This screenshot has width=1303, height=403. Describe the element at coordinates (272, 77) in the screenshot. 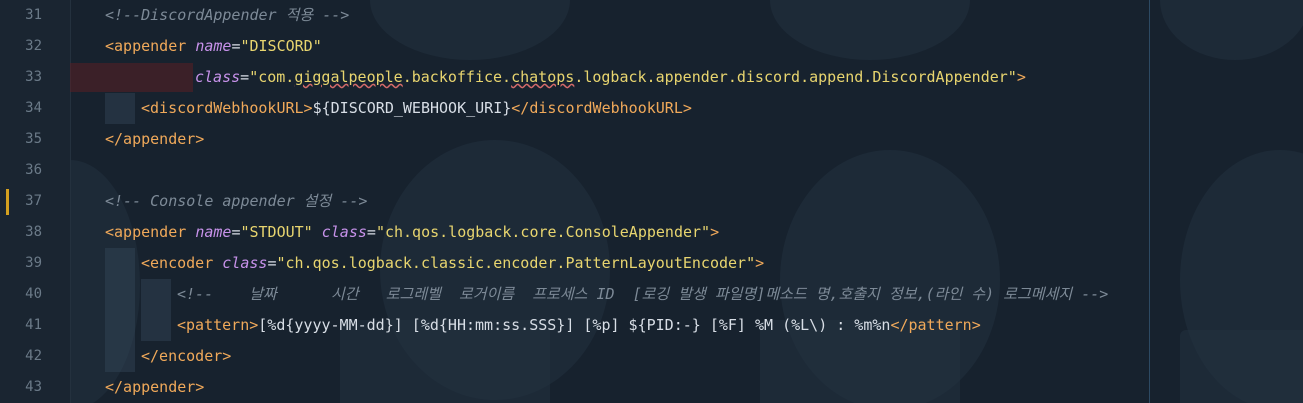

I see `code-token: "com.` at that location.